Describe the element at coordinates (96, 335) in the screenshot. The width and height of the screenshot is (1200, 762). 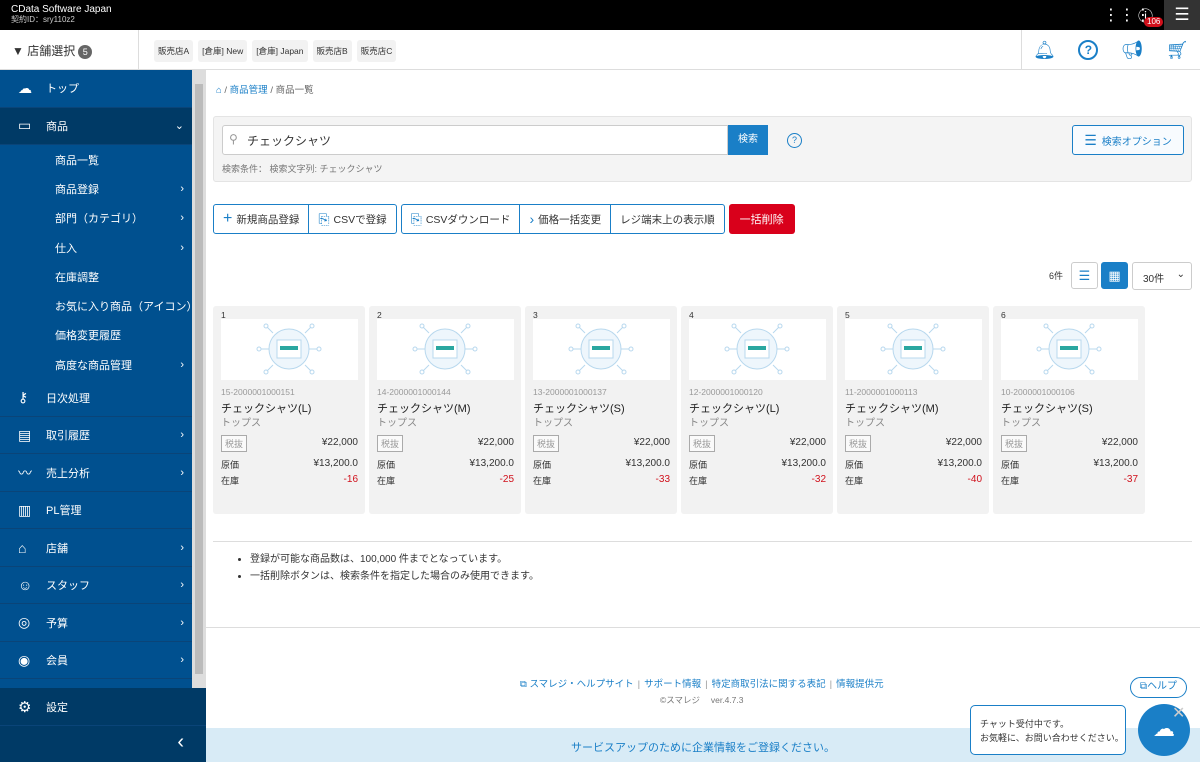
I see `sidebar-subitem: 価格変更履歴` at that location.